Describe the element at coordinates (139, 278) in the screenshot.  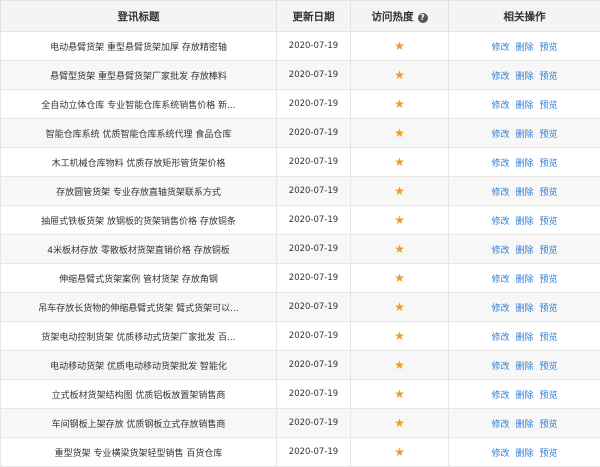
I see `row-title: 伸缩悬臂式货架案例 管材货架 存放角钢` at that location.